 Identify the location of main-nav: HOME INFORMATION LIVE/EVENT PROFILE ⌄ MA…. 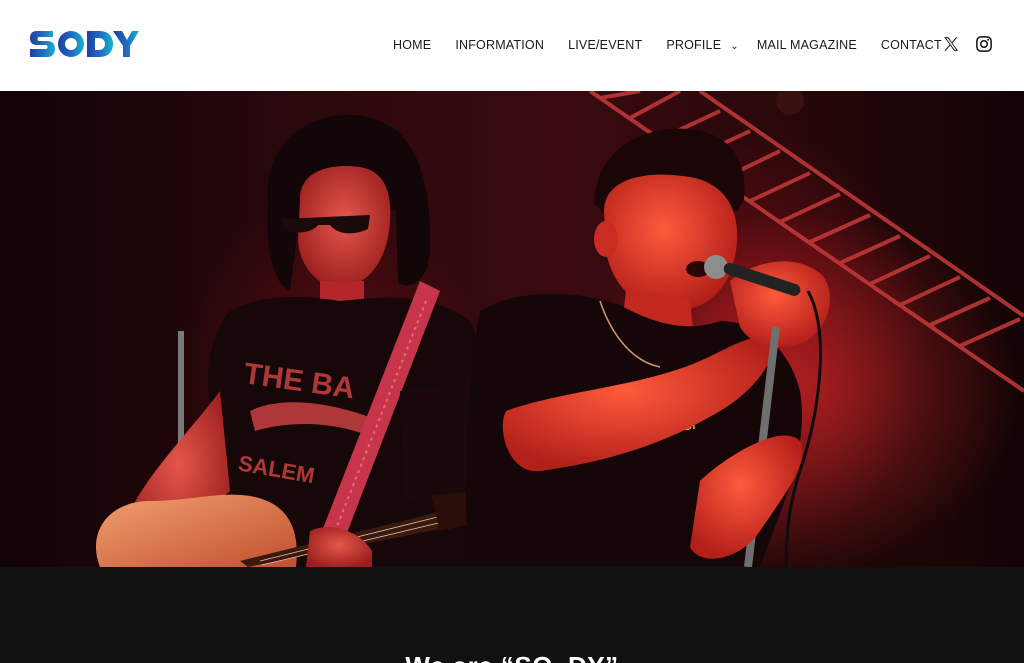
(667, 45).